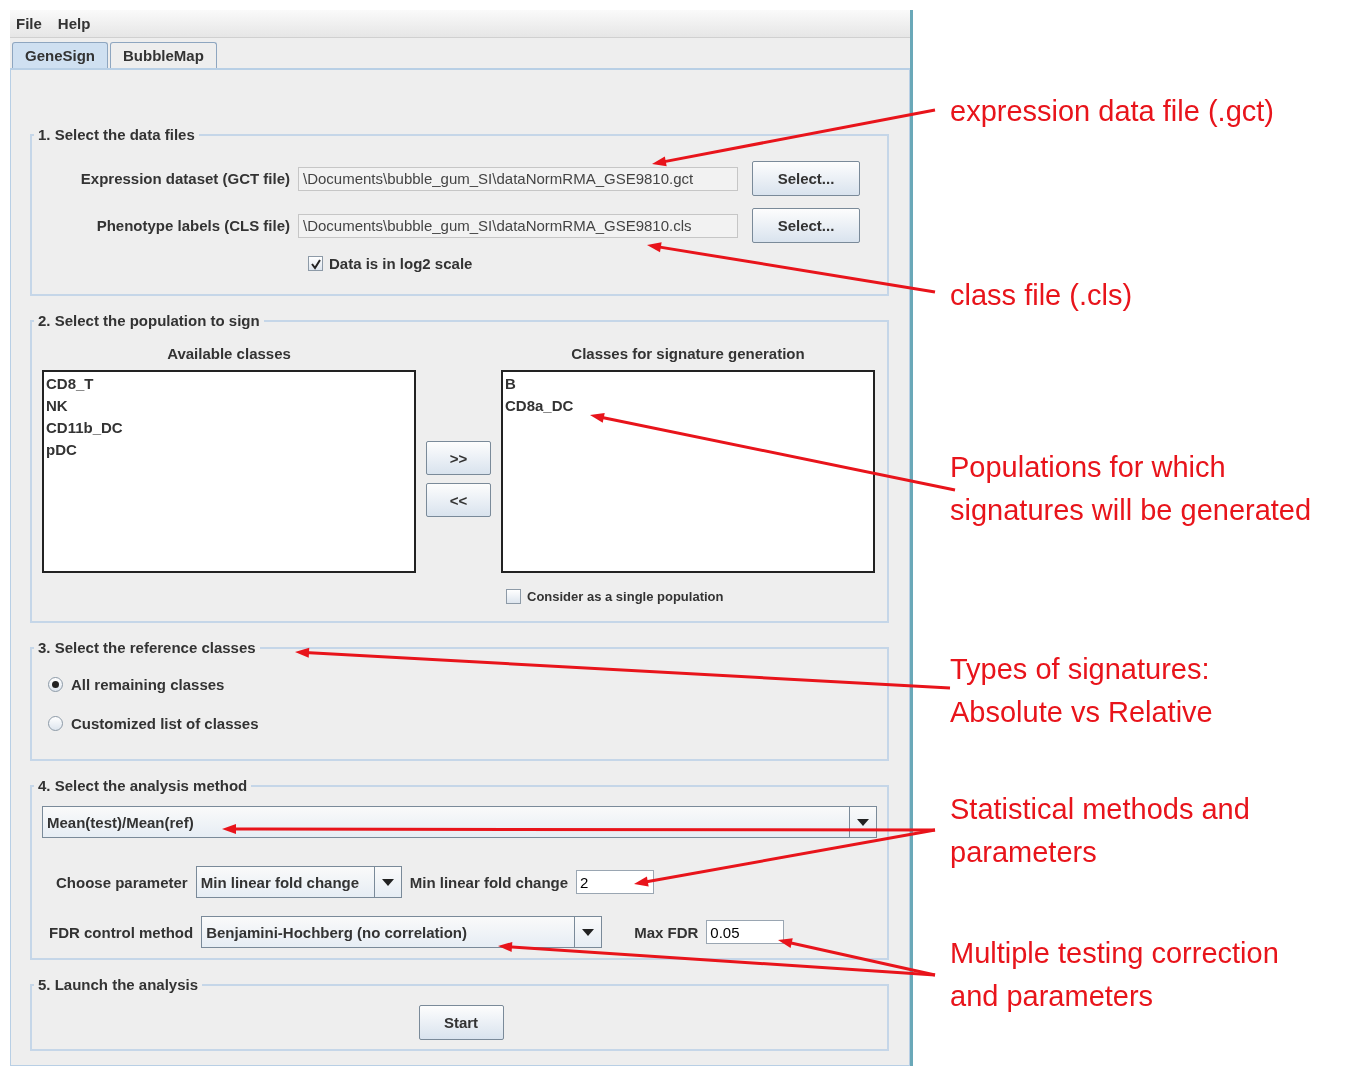 The image size is (1364, 1066). Describe the element at coordinates (1041, 295) in the screenshot. I see `annotation-text: class file (.cls)` at that location.